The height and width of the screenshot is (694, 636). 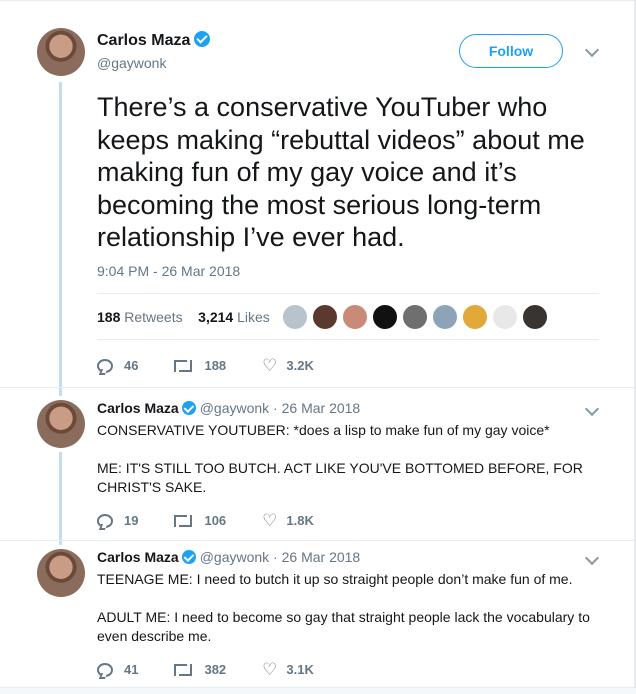 I want to click on follow-button: Follow, so click(x=511, y=51).